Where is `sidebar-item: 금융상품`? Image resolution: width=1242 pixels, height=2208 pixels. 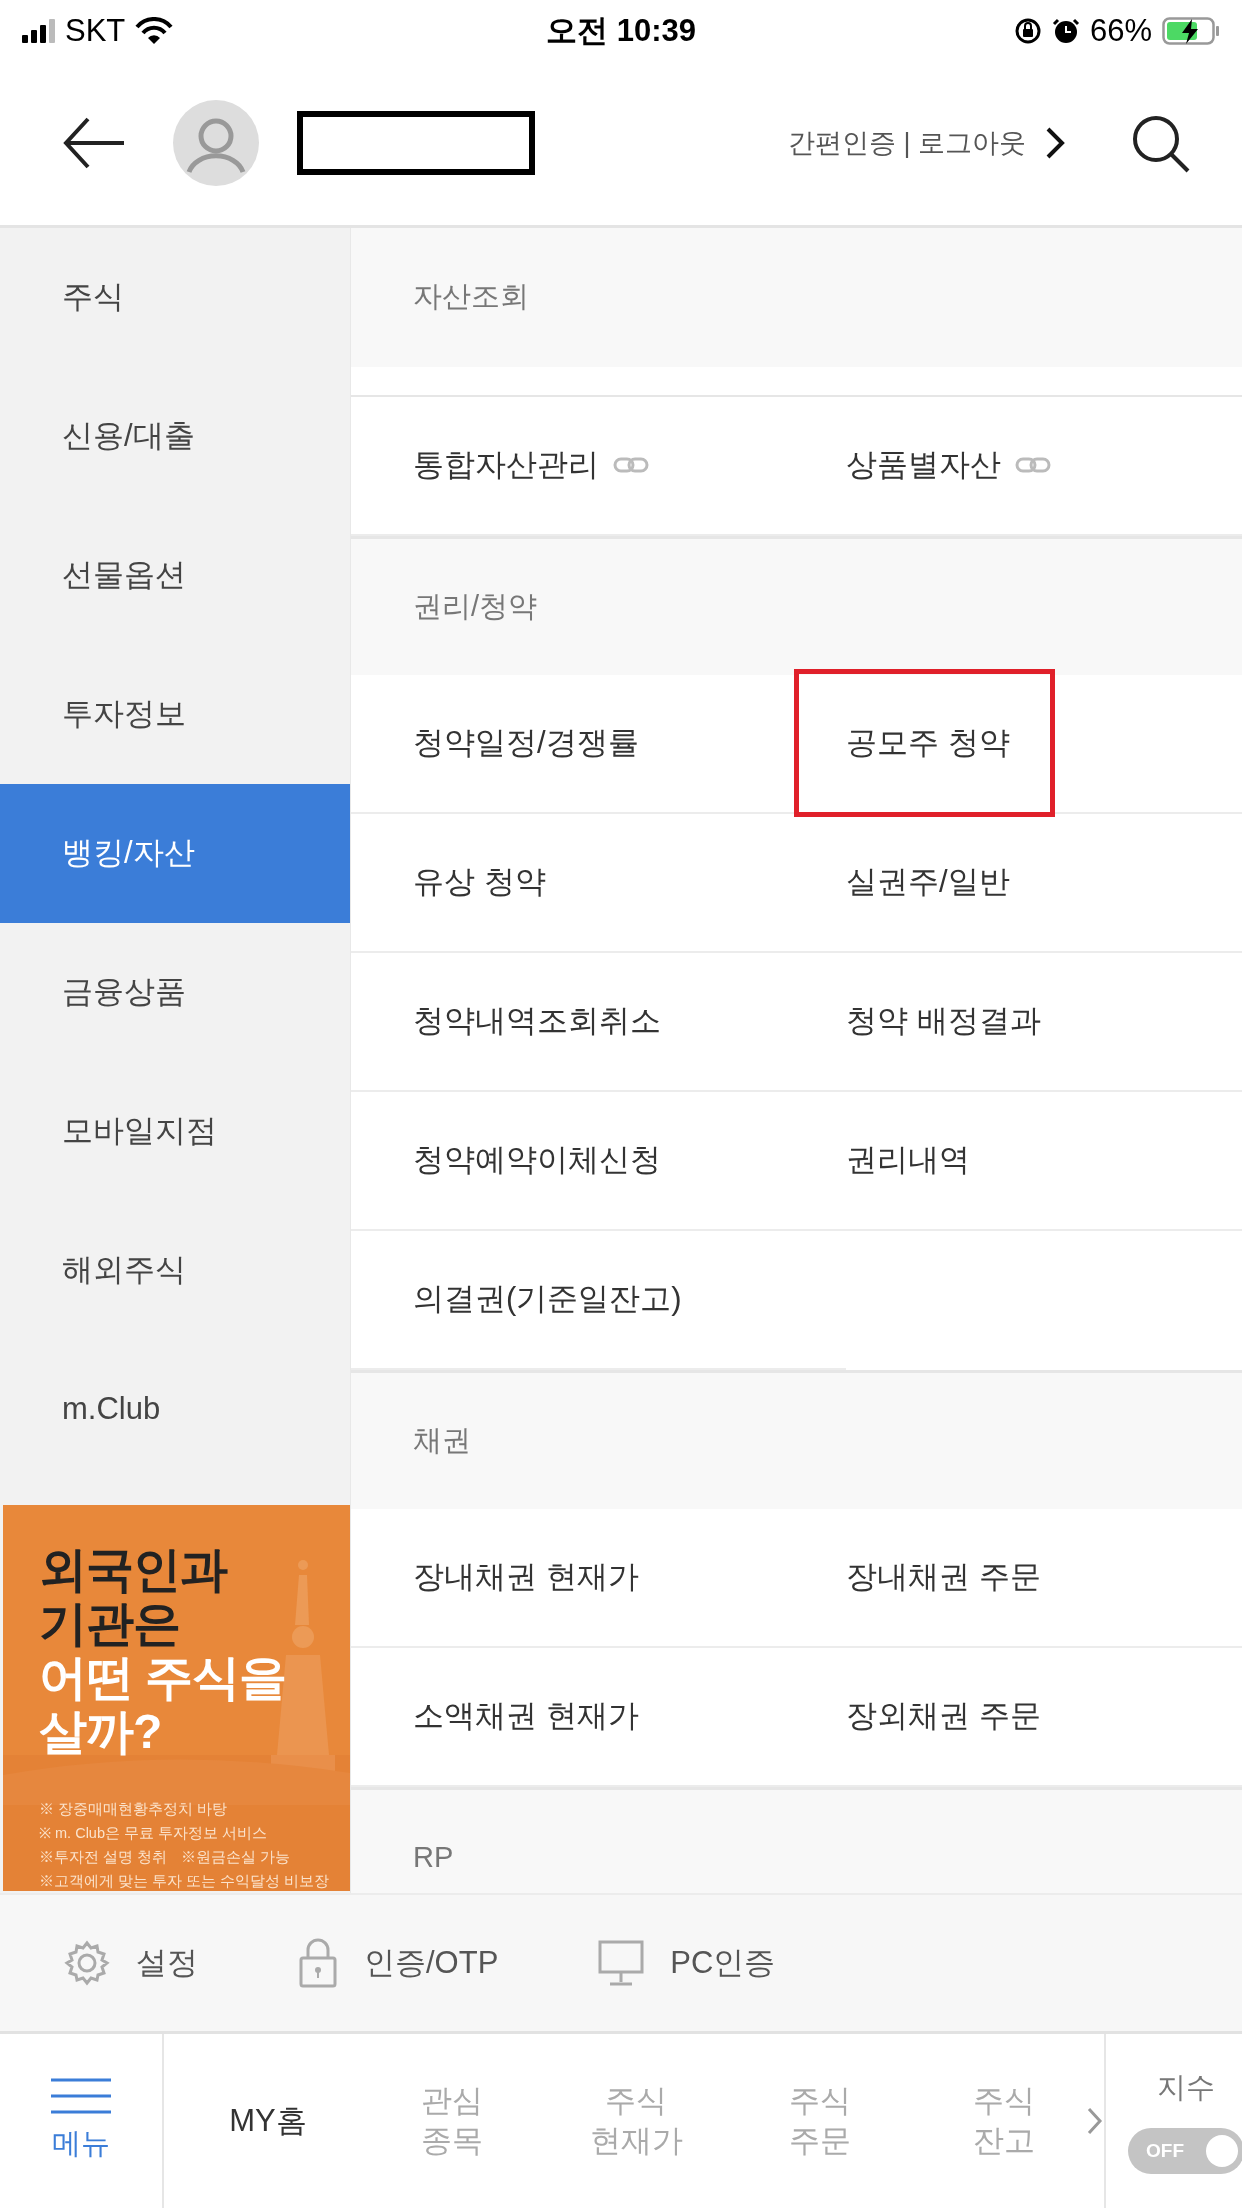 sidebar-item: 금융상품 is located at coordinates (175, 992).